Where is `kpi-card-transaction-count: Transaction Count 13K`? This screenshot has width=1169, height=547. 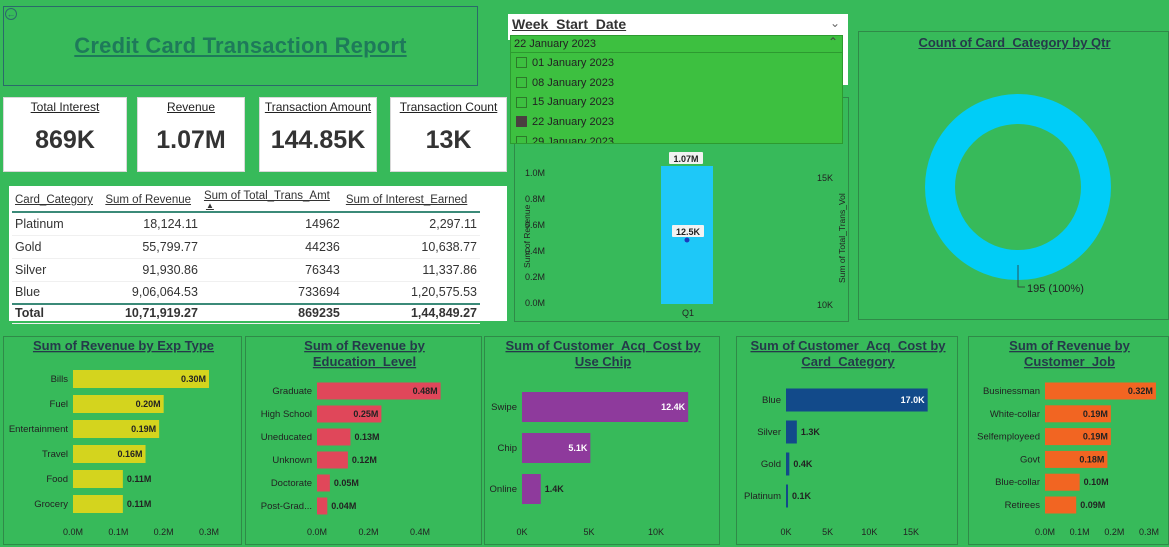 kpi-card-transaction-count: Transaction Count 13K is located at coordinates (448, 134).